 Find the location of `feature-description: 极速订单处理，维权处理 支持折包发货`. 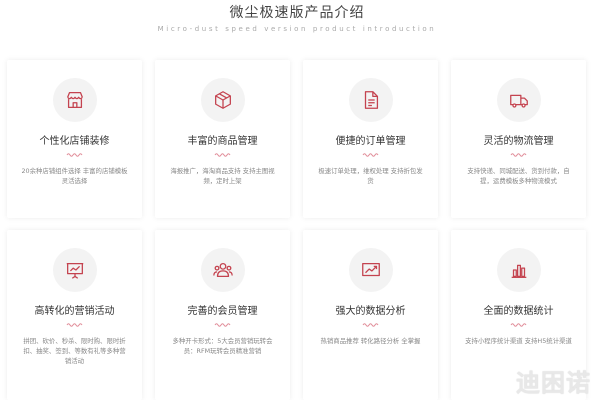

feature-description: 极速订单处理，维权处理 支持折包发货 is located at coordinates (370, 176).